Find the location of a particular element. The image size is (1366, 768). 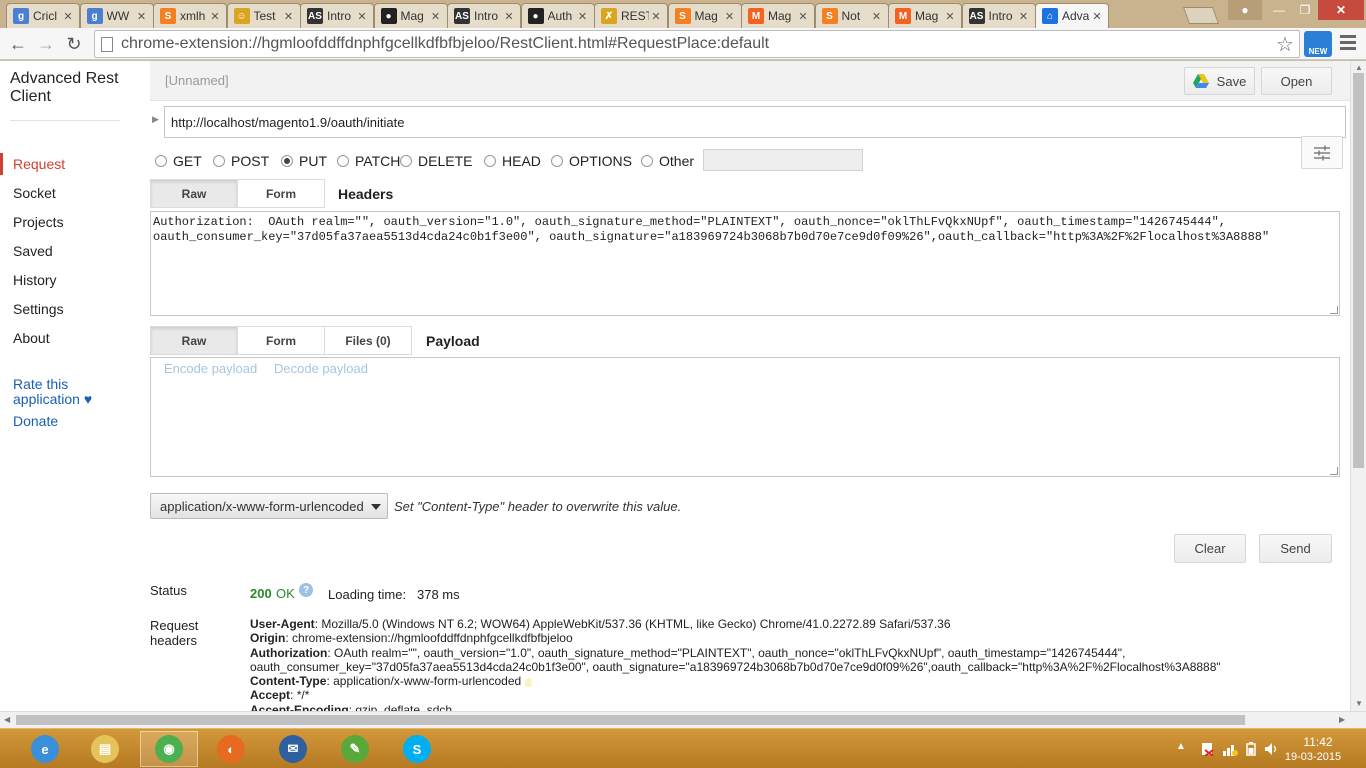

show-hidden-icons: ▲ is located at coordinates (1181, 746).